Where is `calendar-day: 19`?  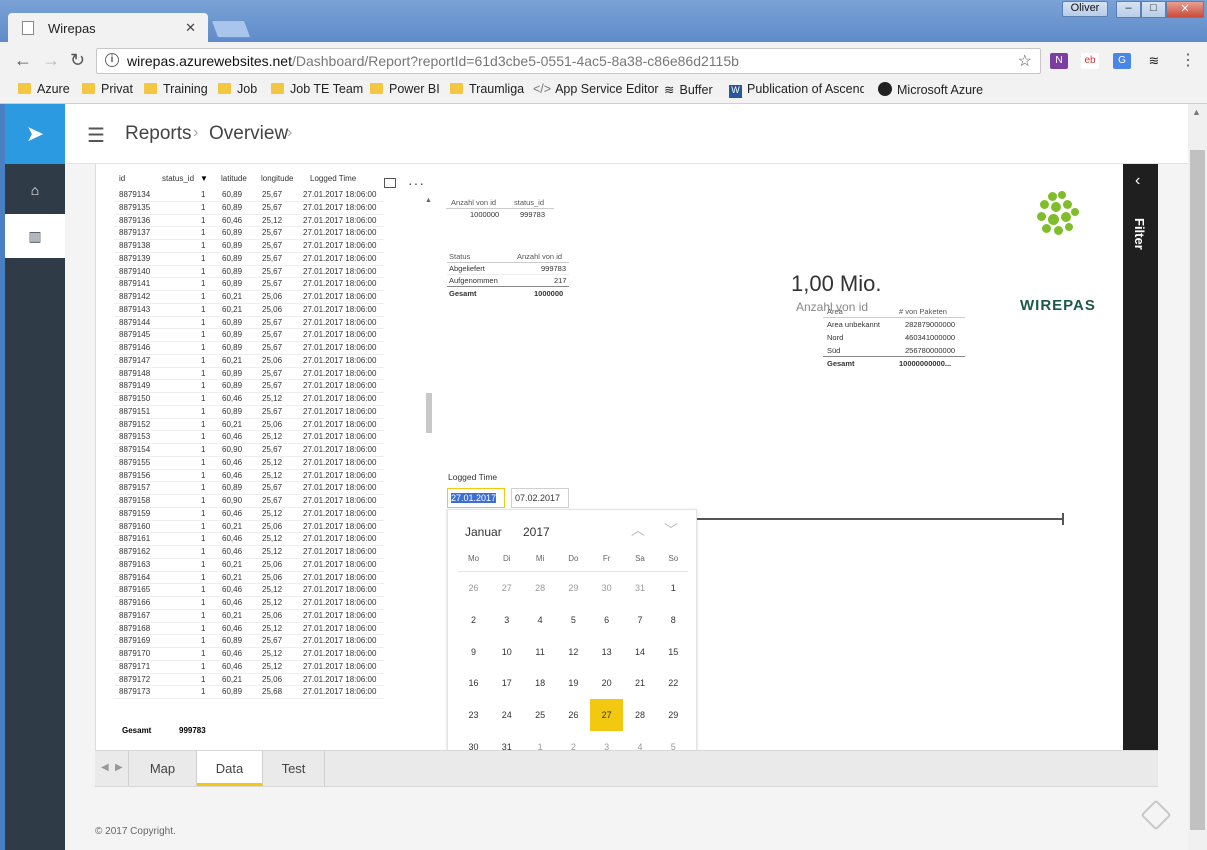 calendar-day: 19 is located at coordinates (573, 683).